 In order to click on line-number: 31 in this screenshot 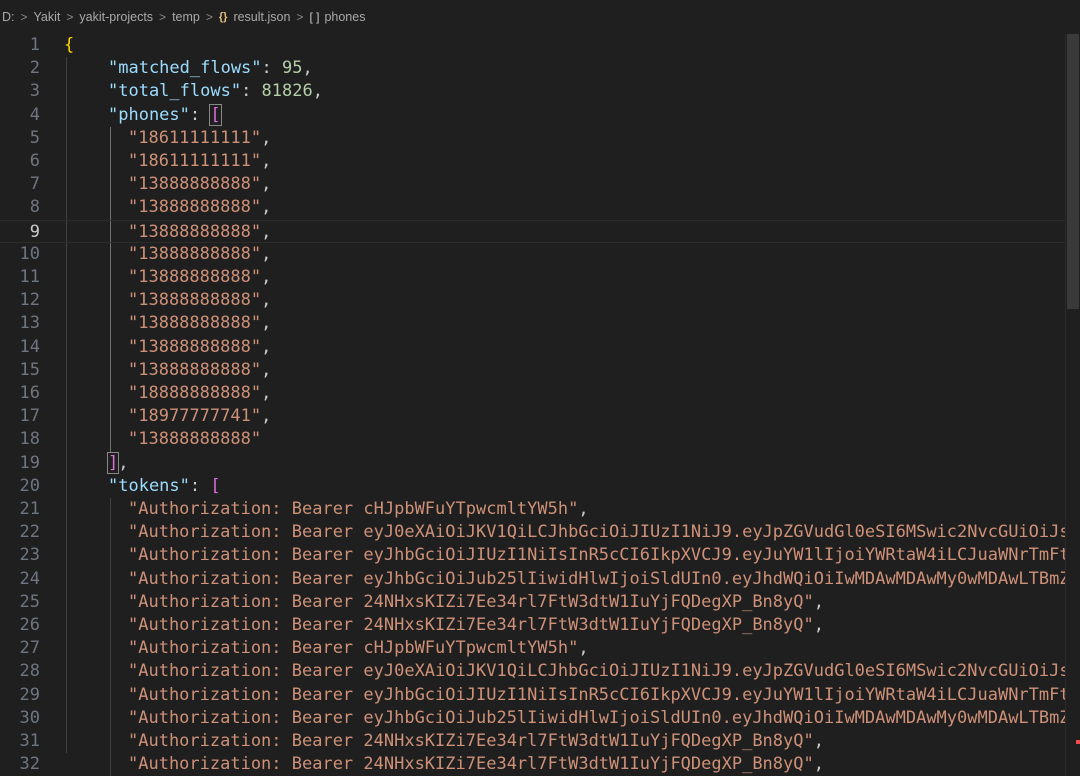, I will do `click(29, 741)`.